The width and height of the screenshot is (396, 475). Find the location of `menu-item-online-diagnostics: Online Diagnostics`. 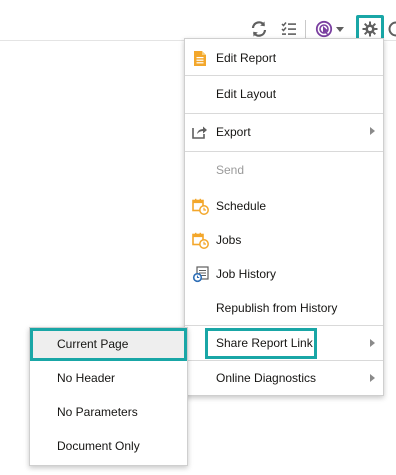

menu-item-online-diagnostics: Online Diagnostics is located at coordinates (284, 378).